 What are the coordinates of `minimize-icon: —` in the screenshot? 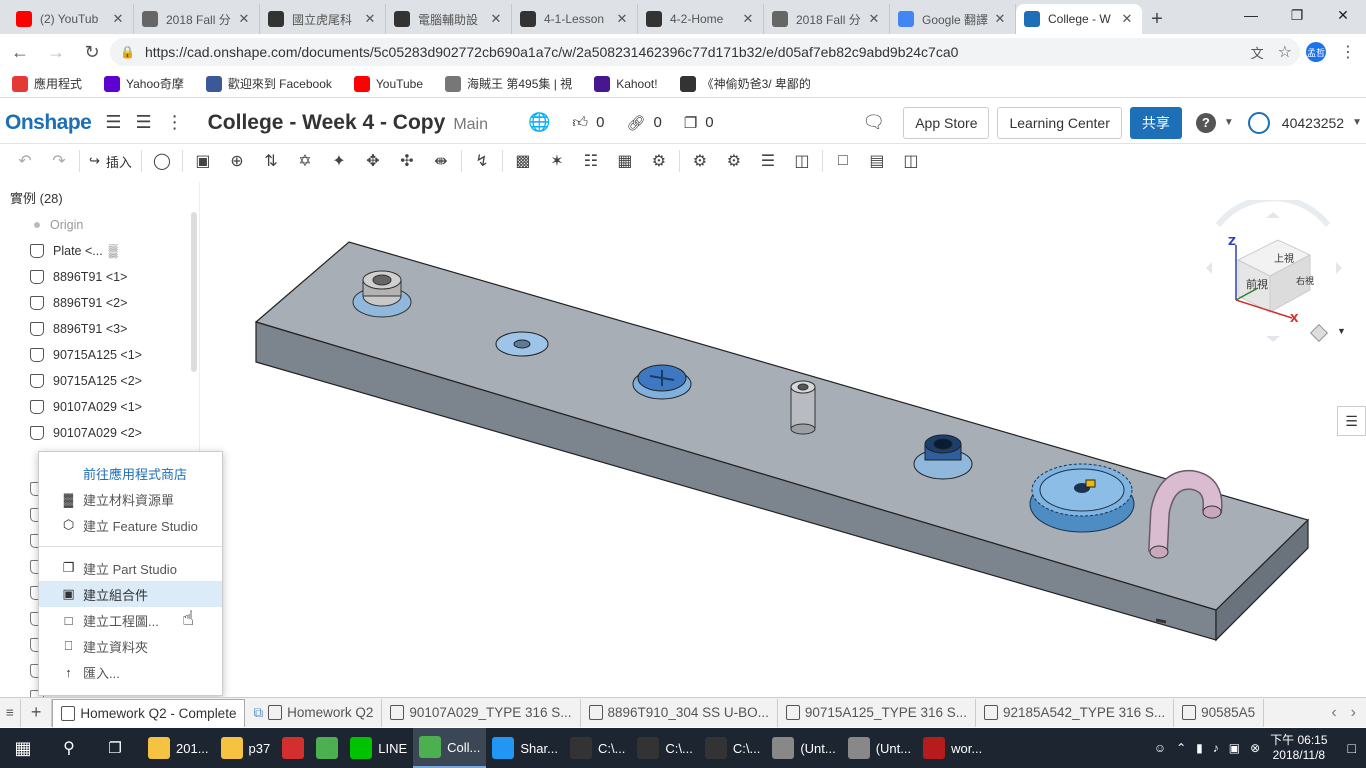 It's located at (1251, 15).